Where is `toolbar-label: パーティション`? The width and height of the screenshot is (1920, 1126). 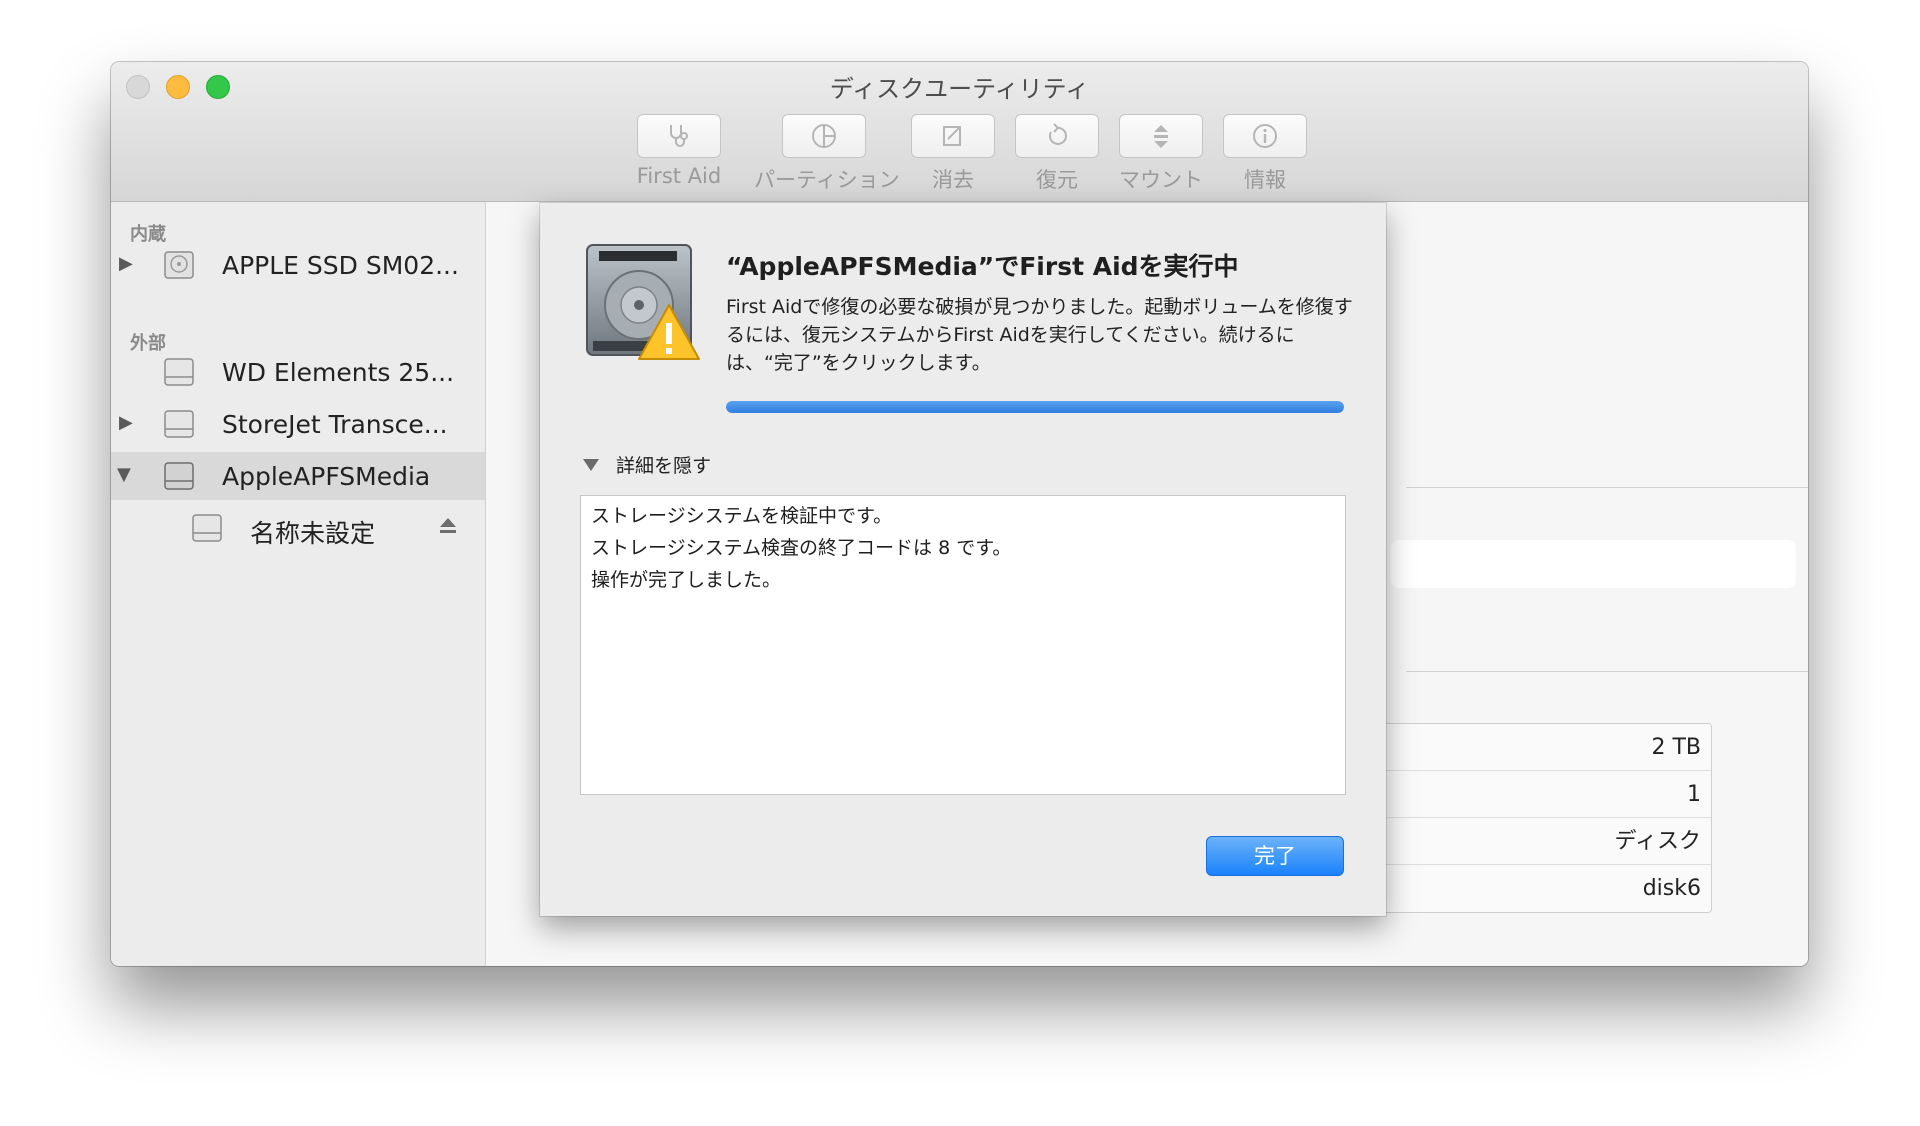
toolbar-label: パーティション is located at coordinates (827, 180).